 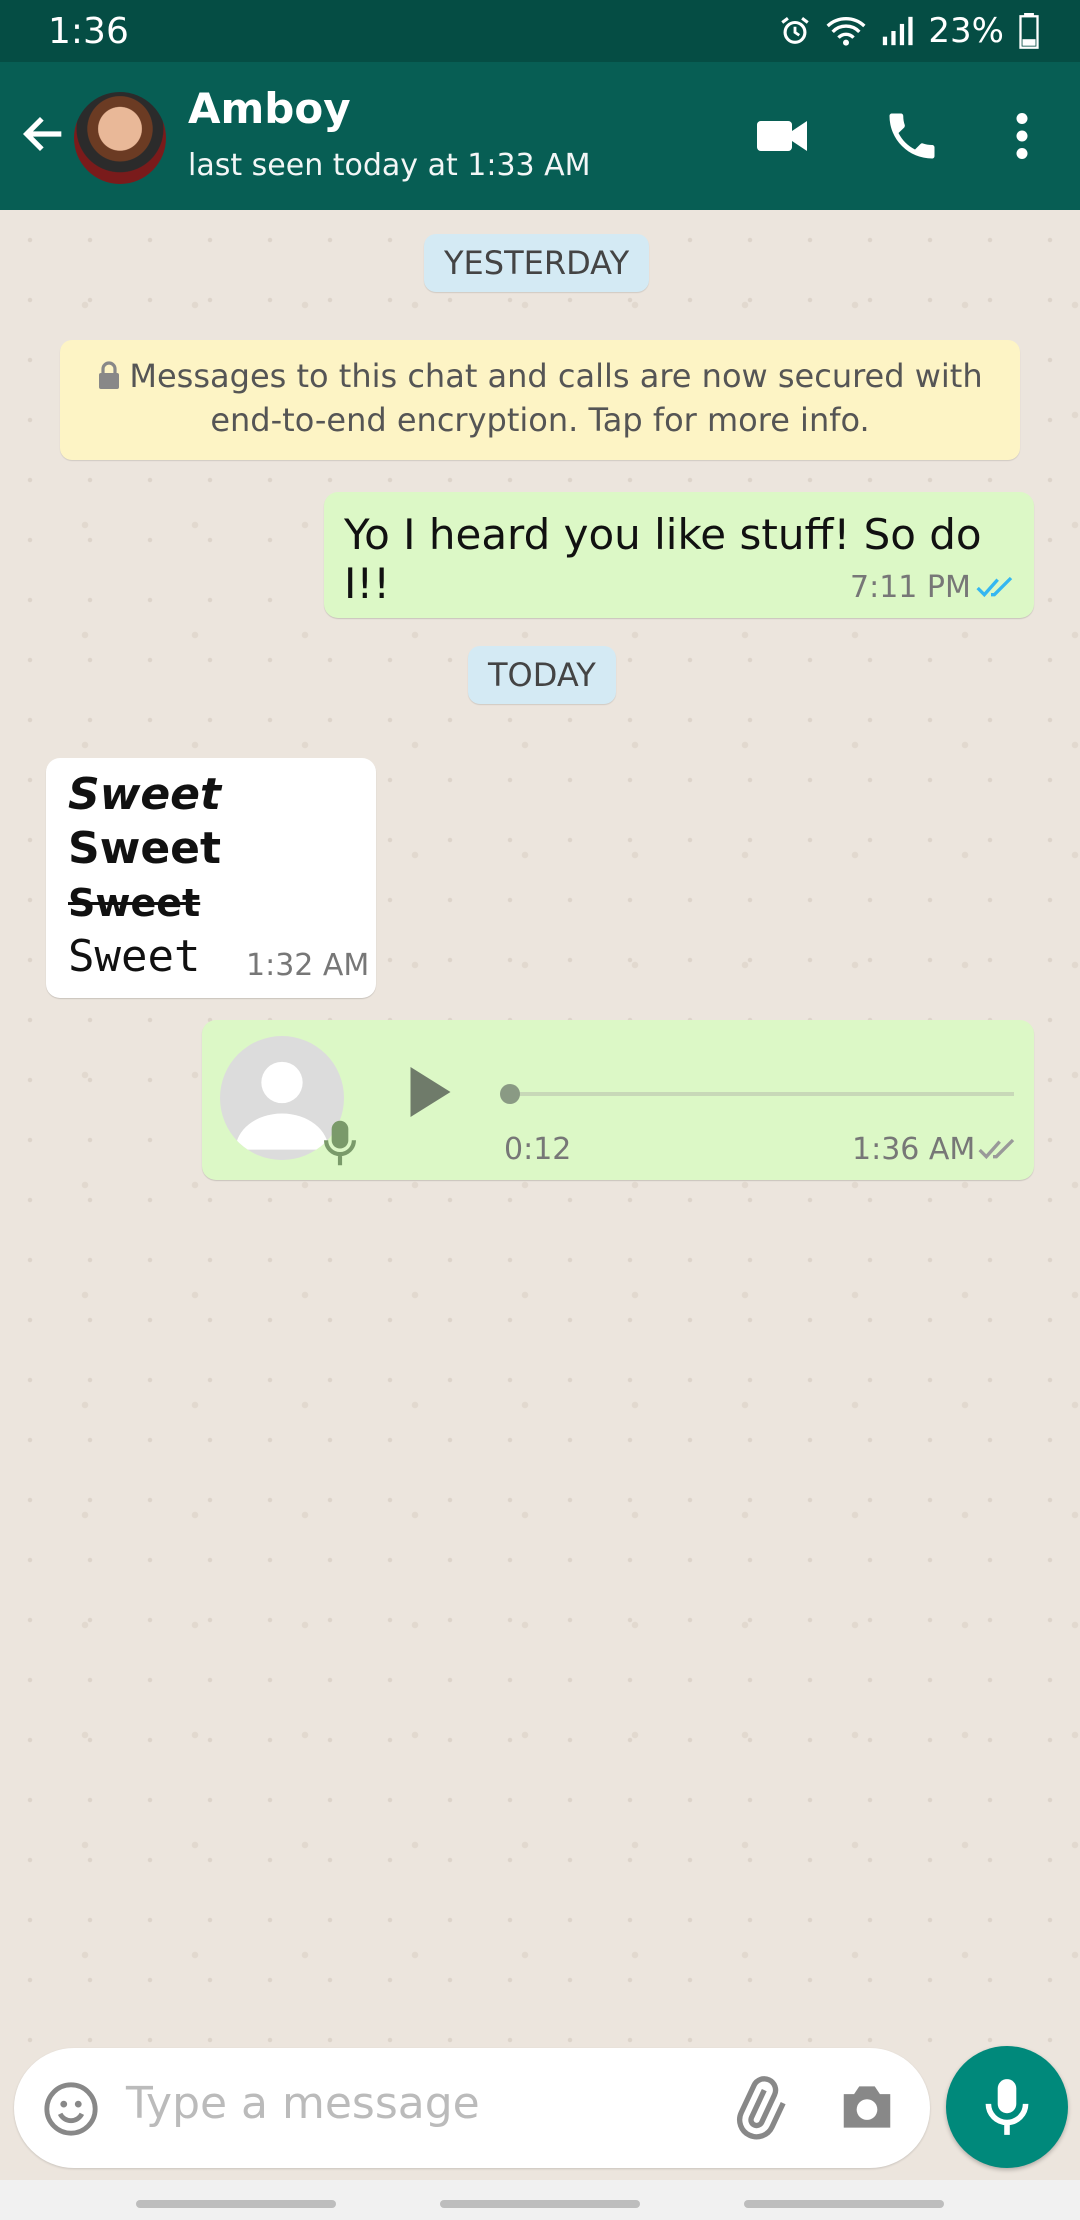 What do you see at coordinates (910, 587) in the screenshot?
I see `message-time: 7:11 PM` at bounding box center [910, 587].